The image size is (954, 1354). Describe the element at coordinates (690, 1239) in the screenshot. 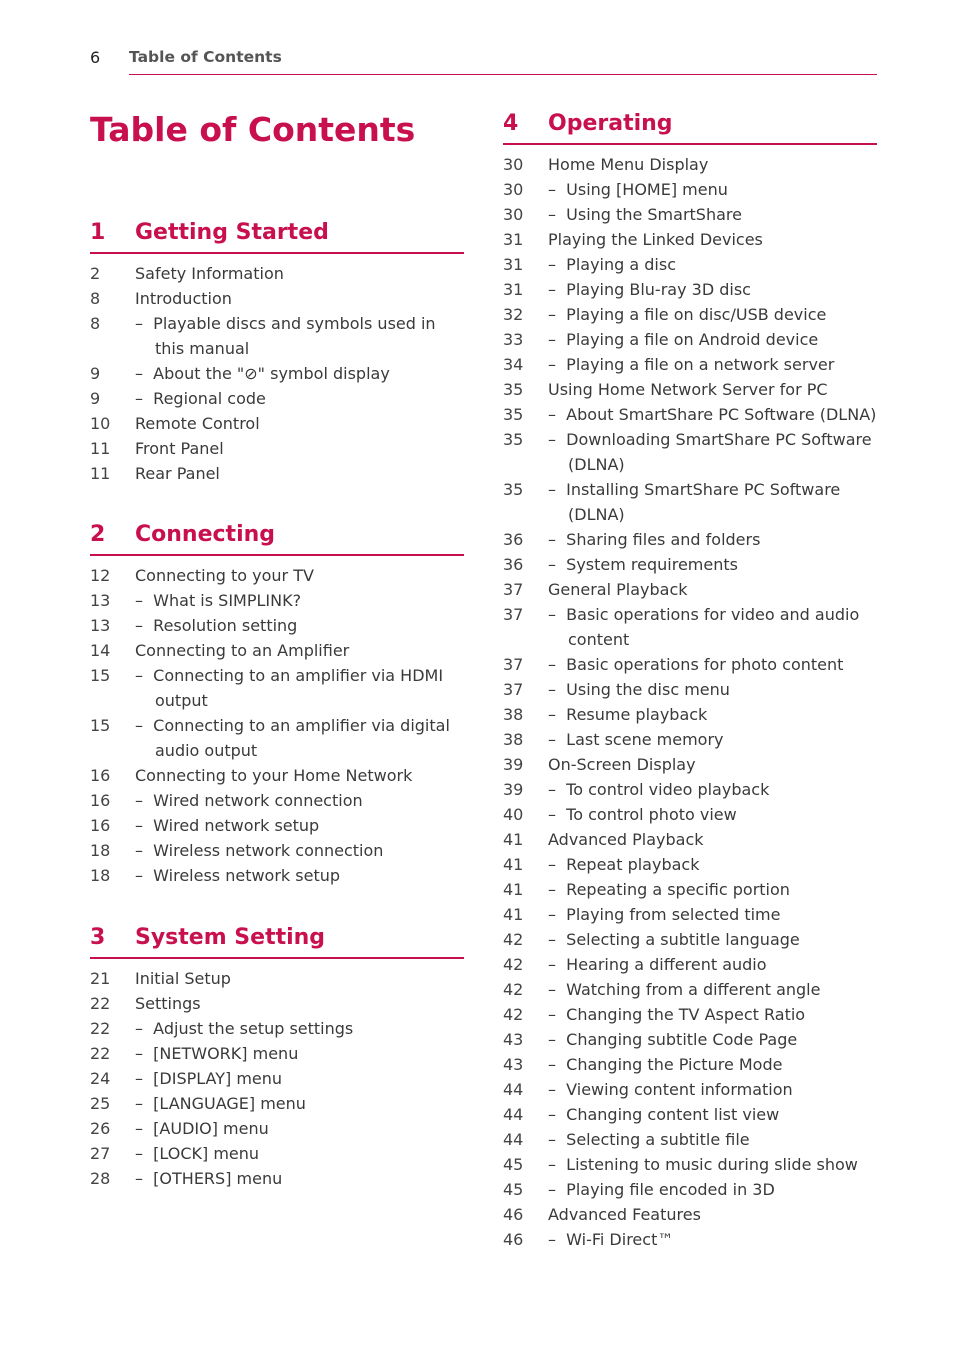

I see `toc-subentry: 46 Wi-Fi Direct™` at that location.